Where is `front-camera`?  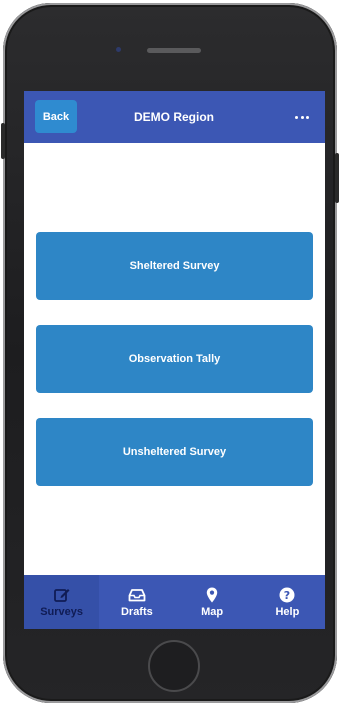 front-camera is located at coordinates (118, 49).